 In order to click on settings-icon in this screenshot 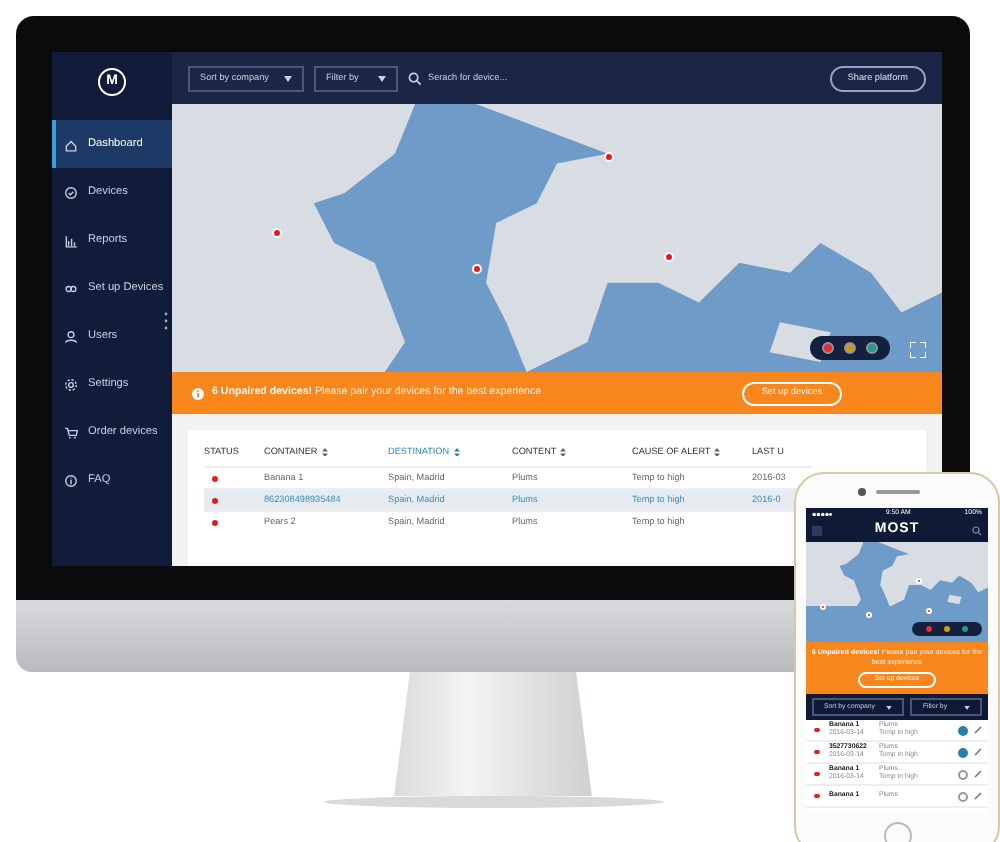, I will do `click(71, 384)`.